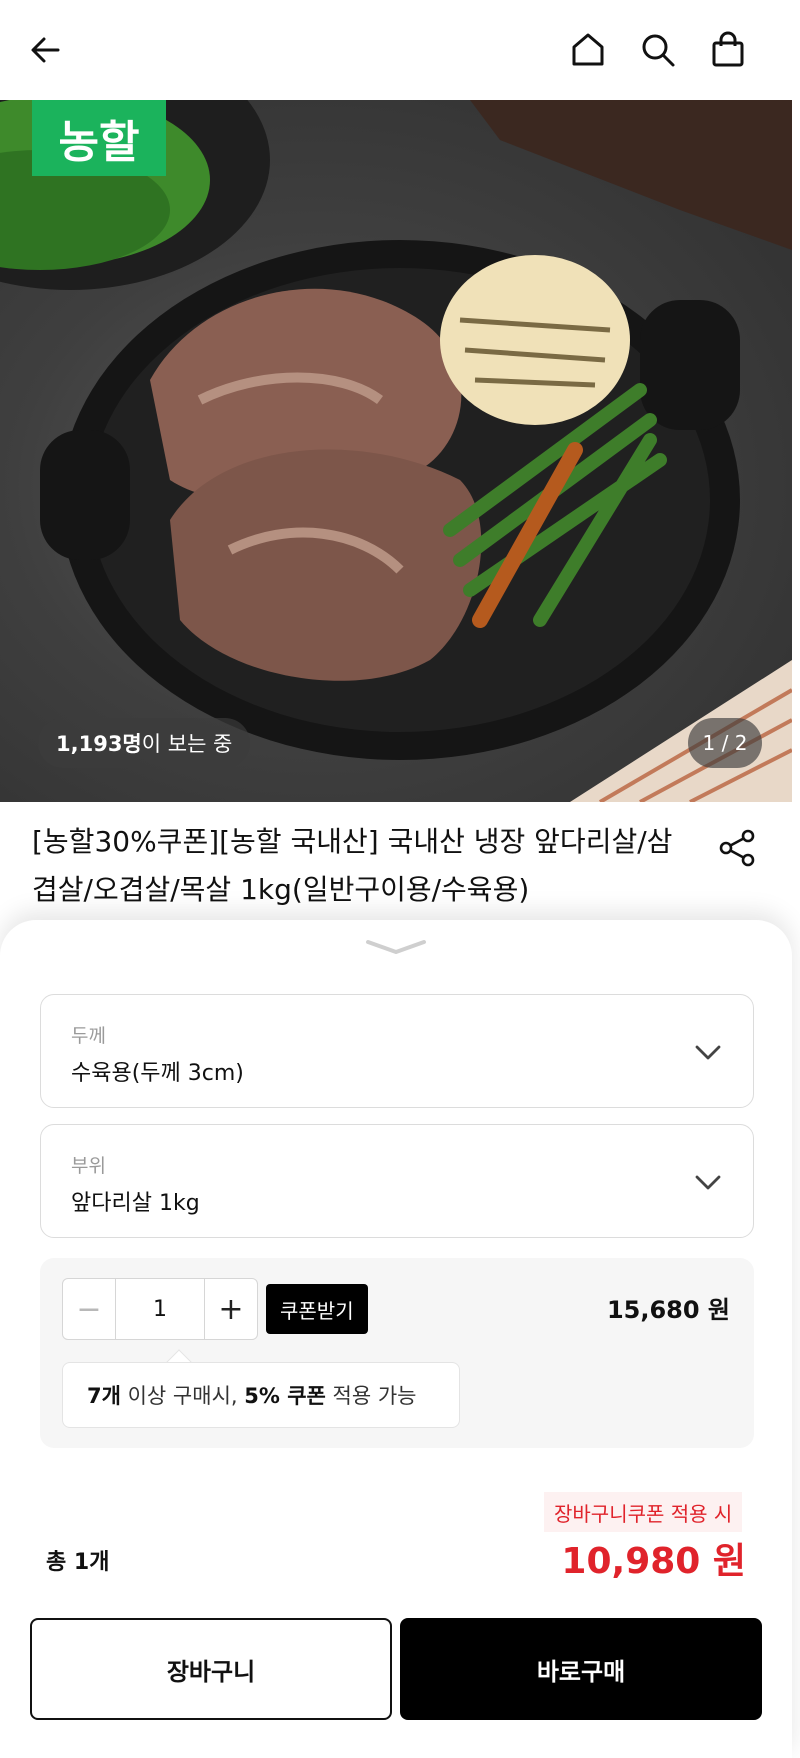 This screenshot has width=800, height=1758. Describe the element at coordinates (581, 1669) in the screenshot. I see `buy-now-button: 바로구매` at that location.